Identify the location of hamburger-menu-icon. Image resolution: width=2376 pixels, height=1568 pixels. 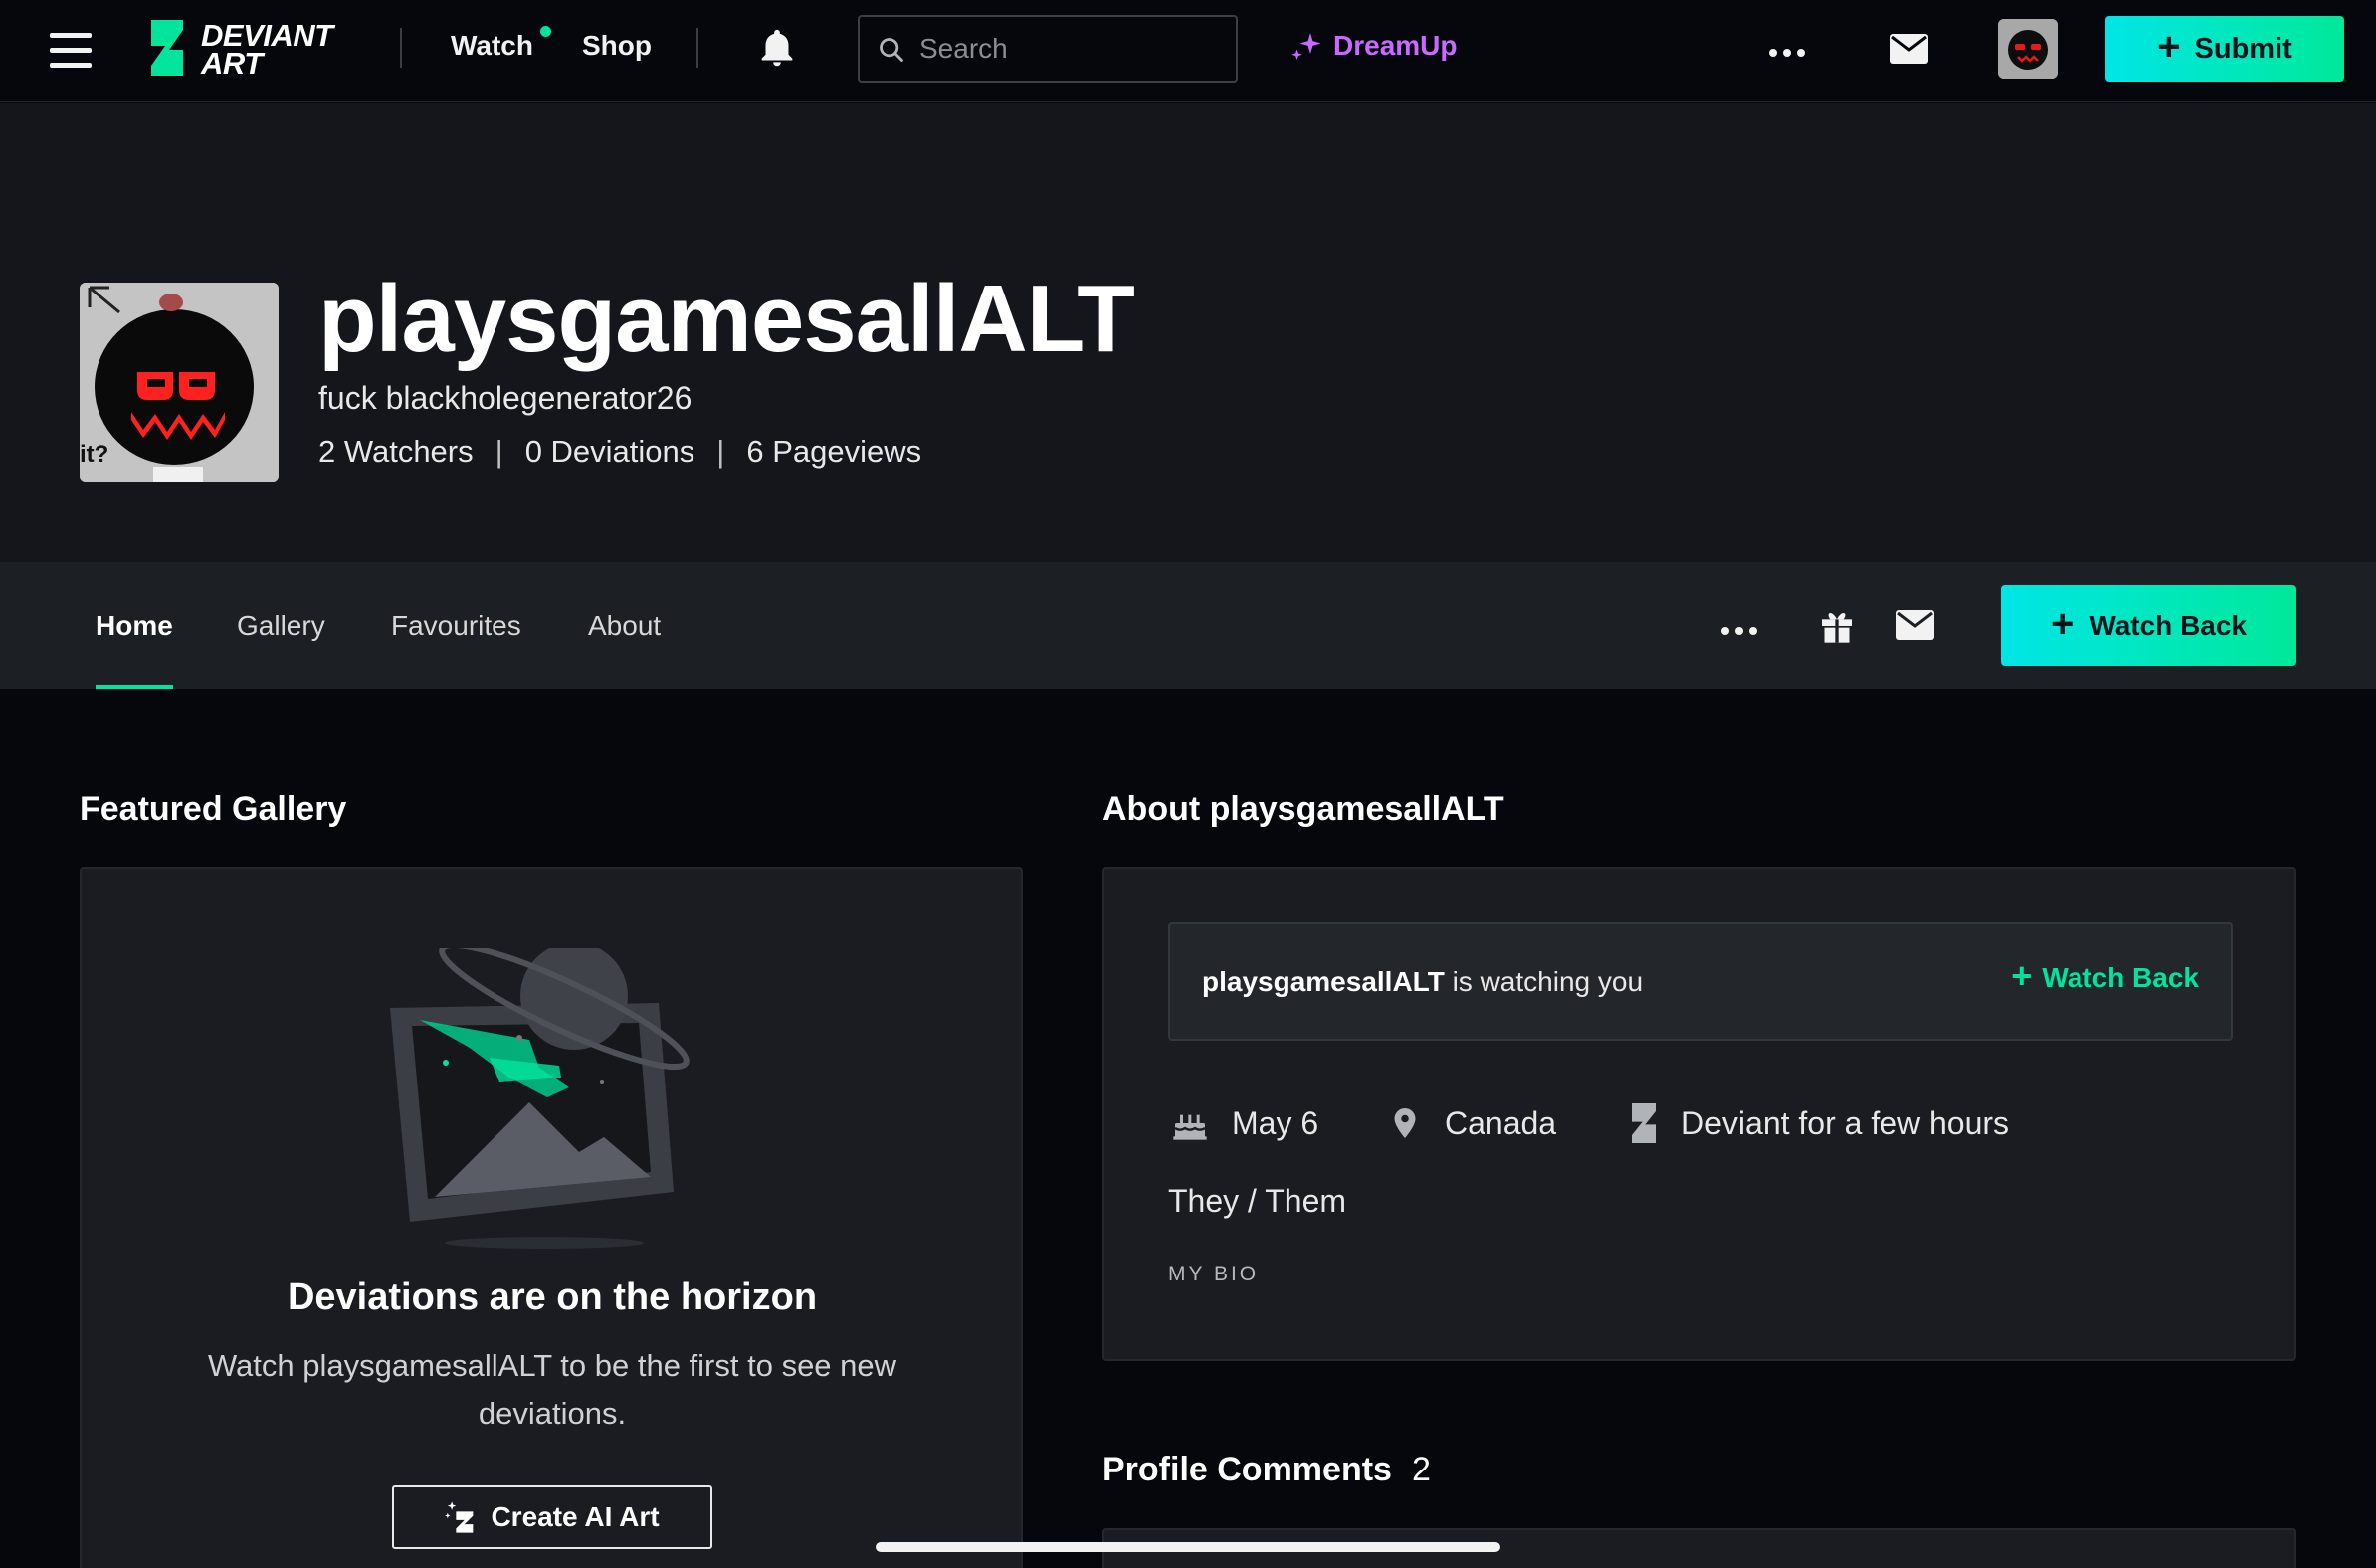
(71, 51).